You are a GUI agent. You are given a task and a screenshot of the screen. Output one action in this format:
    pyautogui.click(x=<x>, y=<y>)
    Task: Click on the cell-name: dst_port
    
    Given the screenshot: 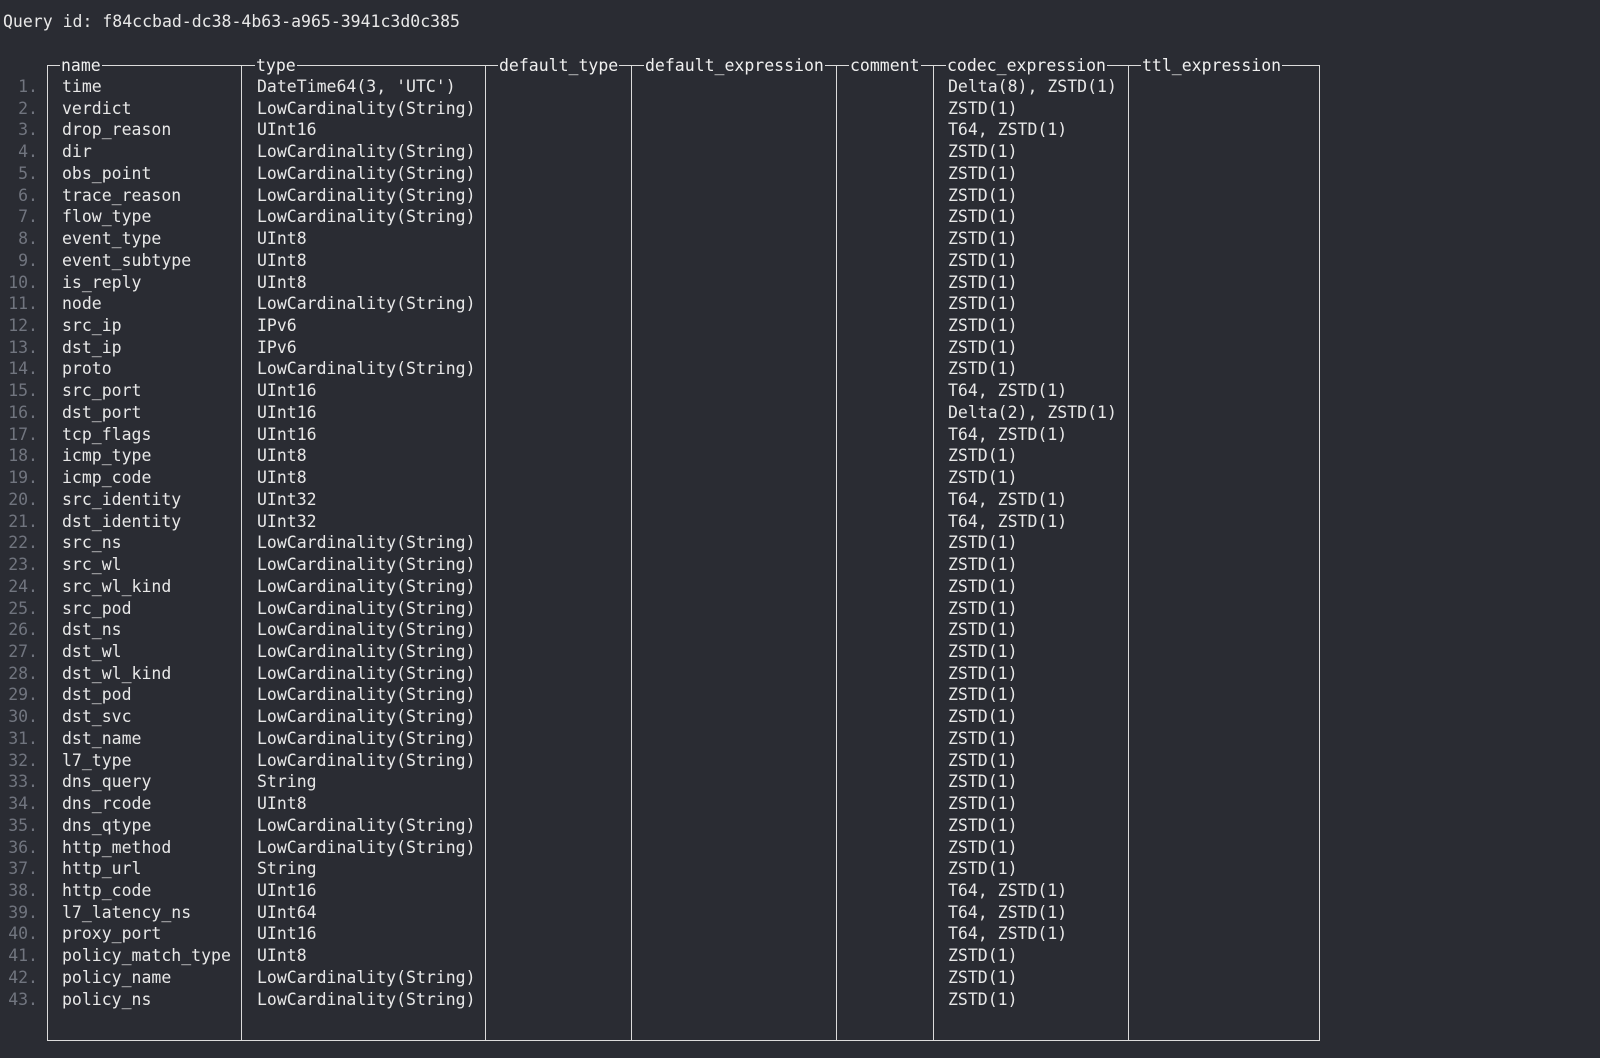 What is the action you would take?
    pyautogui.click(x=102, y=412)
    